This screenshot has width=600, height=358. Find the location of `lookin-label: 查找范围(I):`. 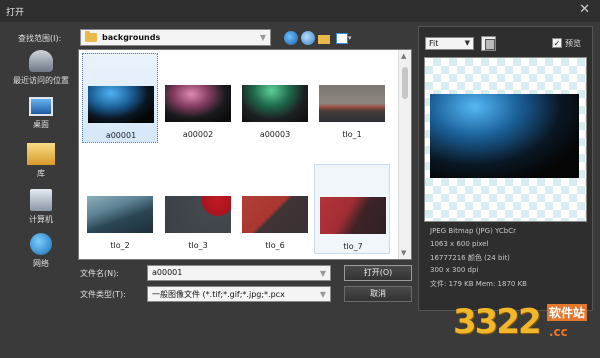

lookin-label: 查找范围(I): is located at coordinates (40, 38).